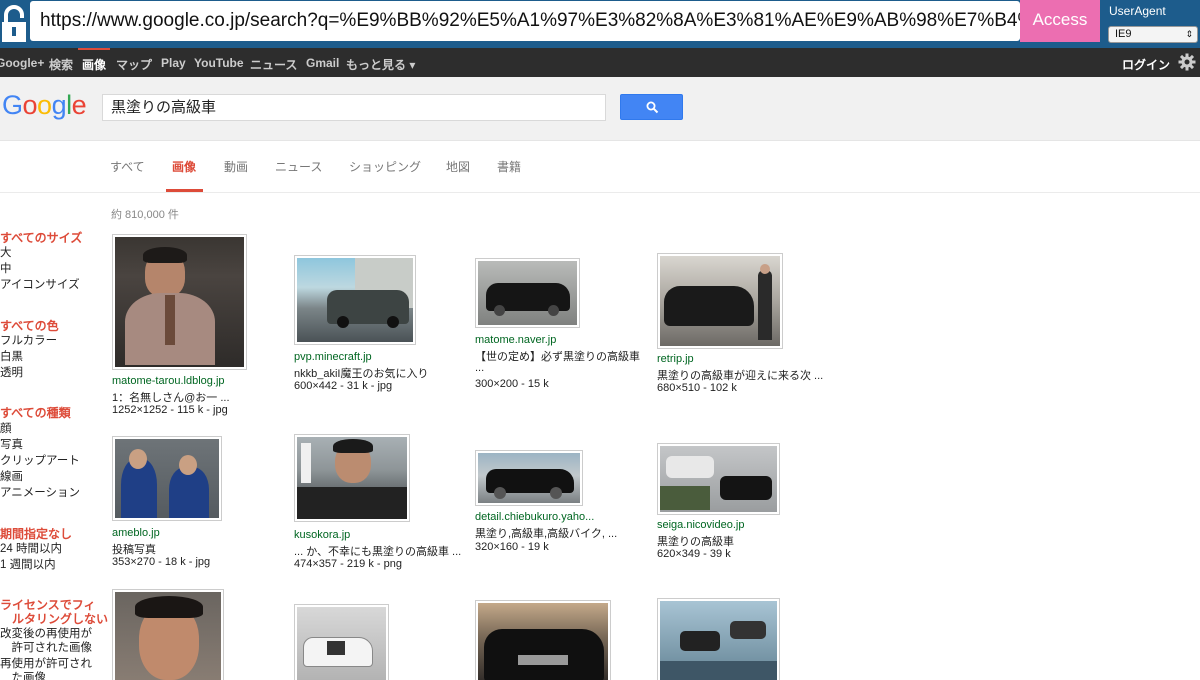 This screenshot has height=680, width=1200. I want to click on filter-size-icon: アイコンサイズ, so click(40, 285).